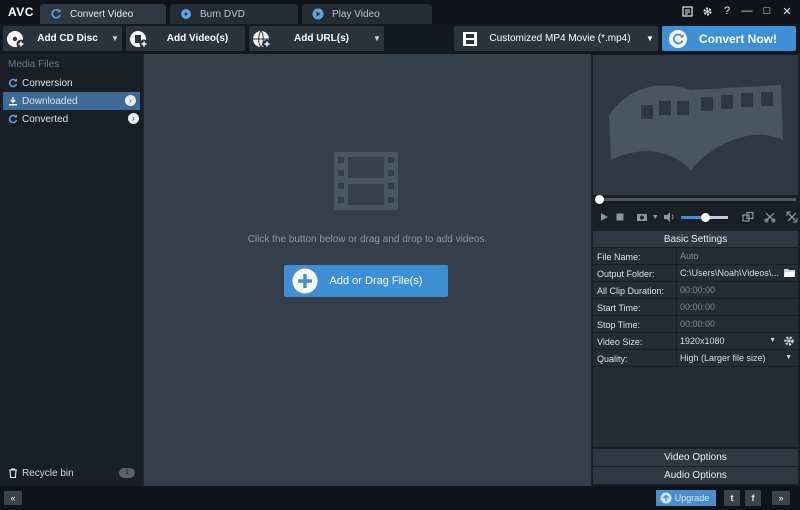 Image resolution: width=800 pixels, height=510 pixels. Describe the element at coordinates (726, 341) in the screenshot. I see `video-size-select: 1920x1080` at that location.